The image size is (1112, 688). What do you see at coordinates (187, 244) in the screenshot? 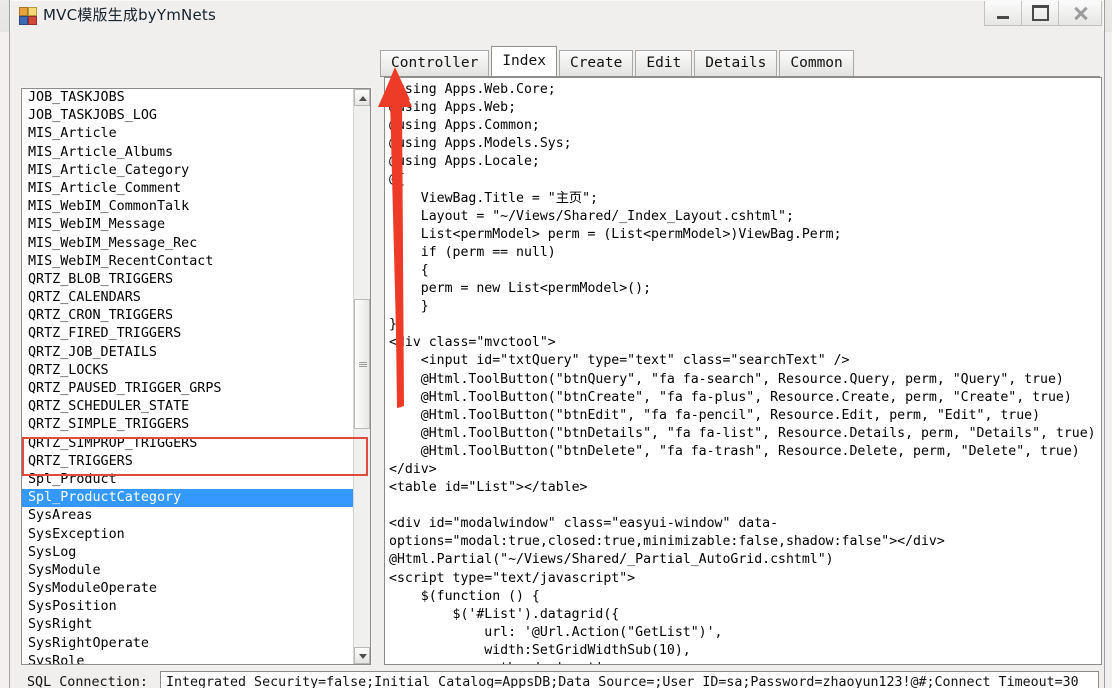
I see `list-item: MIS_WebIM_Message_Rec` at bounding box center [187, 244].